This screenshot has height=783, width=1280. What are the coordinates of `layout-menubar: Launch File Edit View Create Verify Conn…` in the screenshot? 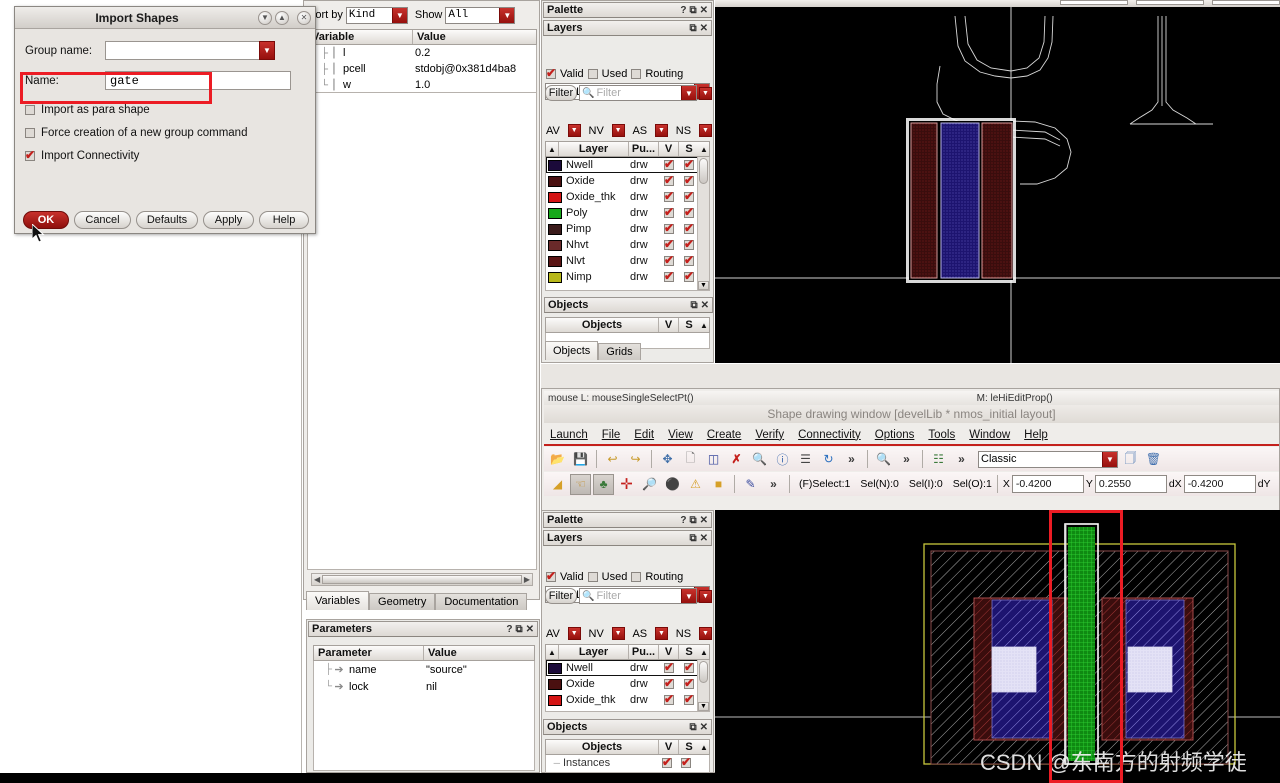 It's located at (911, 434).